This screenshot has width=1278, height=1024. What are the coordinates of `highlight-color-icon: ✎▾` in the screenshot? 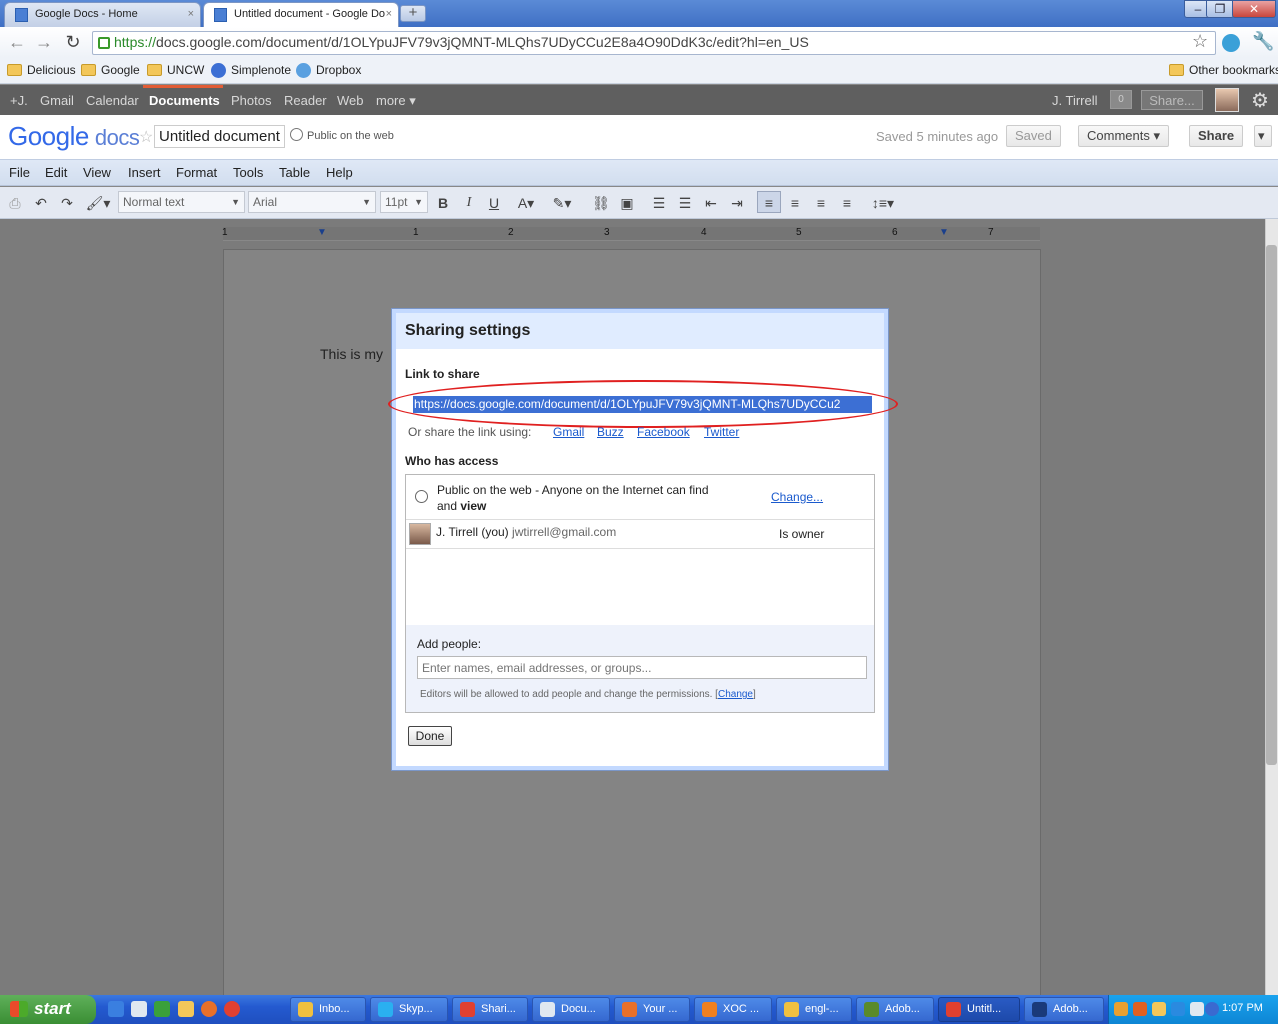 It's located at (562, 203).